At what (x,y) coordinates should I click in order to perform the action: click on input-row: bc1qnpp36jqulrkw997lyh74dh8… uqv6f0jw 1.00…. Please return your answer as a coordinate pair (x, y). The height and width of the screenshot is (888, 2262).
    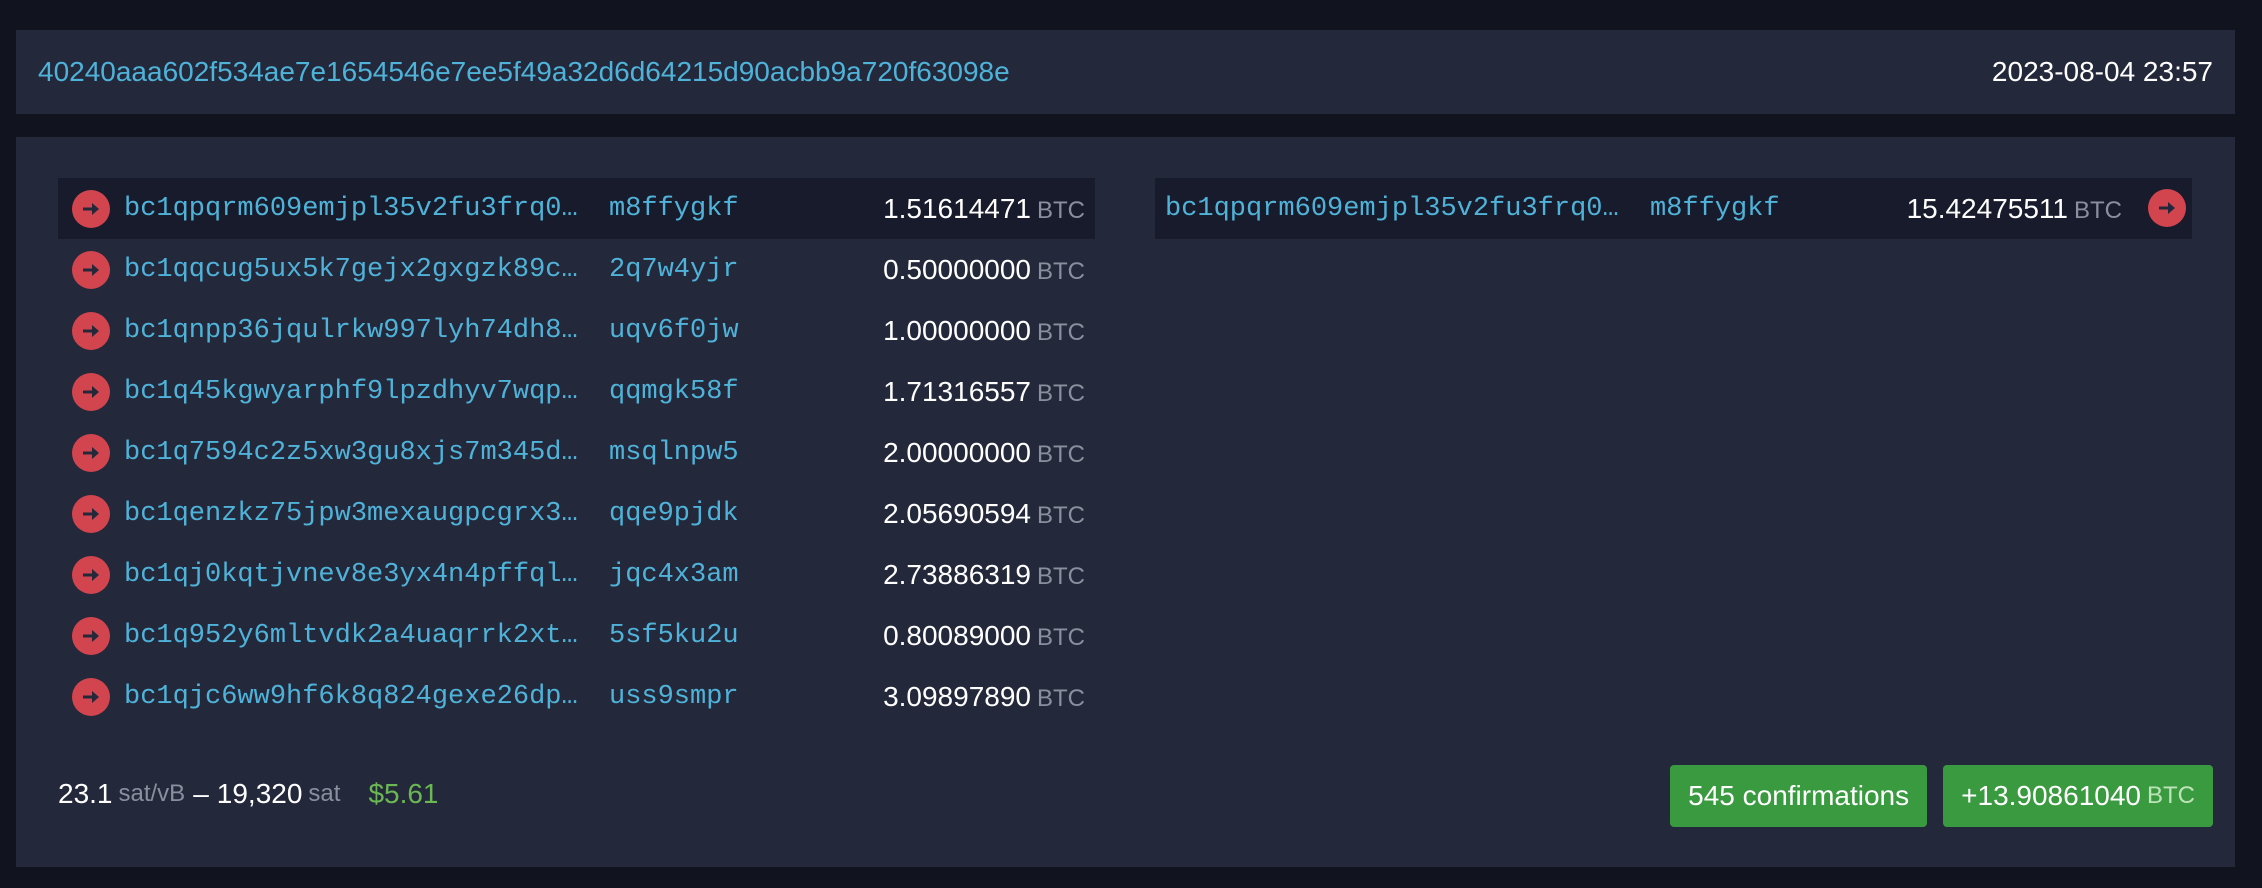
    Looking at the image, I should click on (576, 330).